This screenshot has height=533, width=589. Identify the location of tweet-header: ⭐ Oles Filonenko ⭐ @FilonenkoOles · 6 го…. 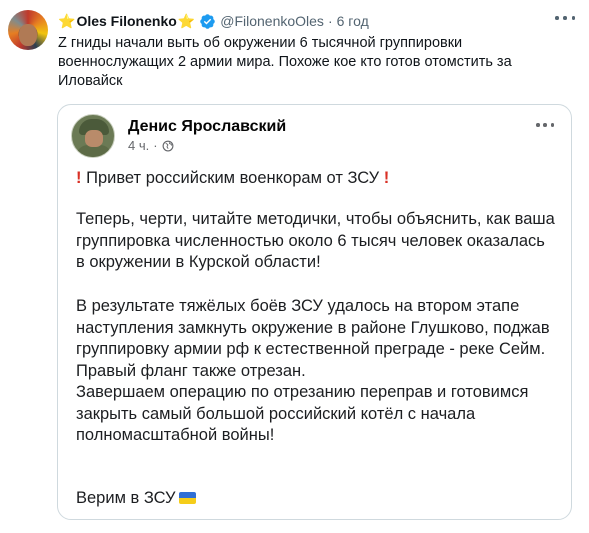
(213, 21).